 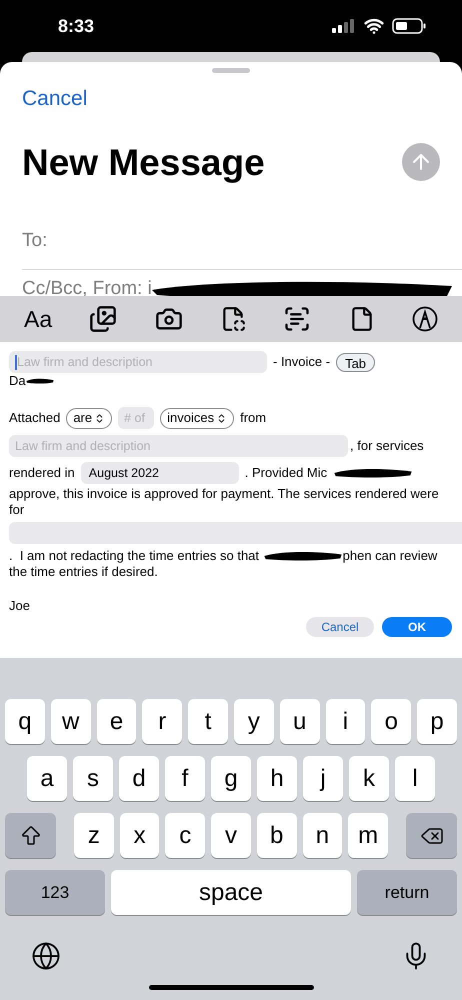 I want to click on body-text: from, so click(x=253, y=418).